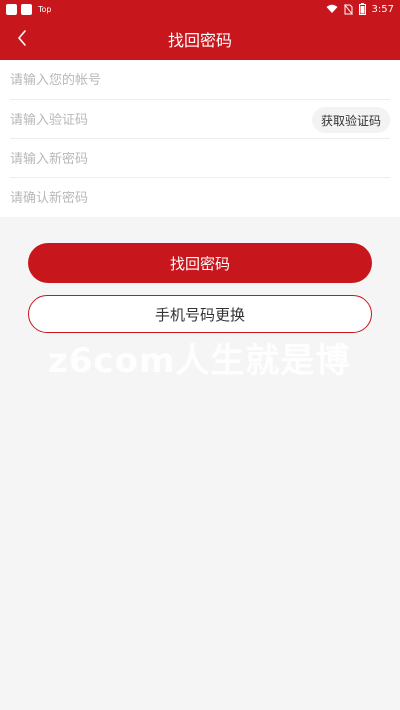 The width and height of the screenshot is (400, 710). I want to click on new-password-input, so click(140, 159).